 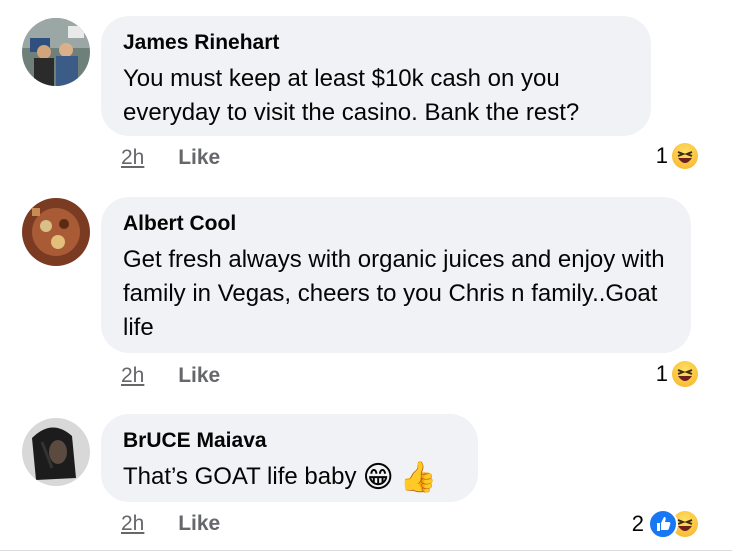 What do you see at coordinates (240, 476) in the screenshot?
I see `comment-text: That’s GOAT life baby` at bounding box center [240, 476].